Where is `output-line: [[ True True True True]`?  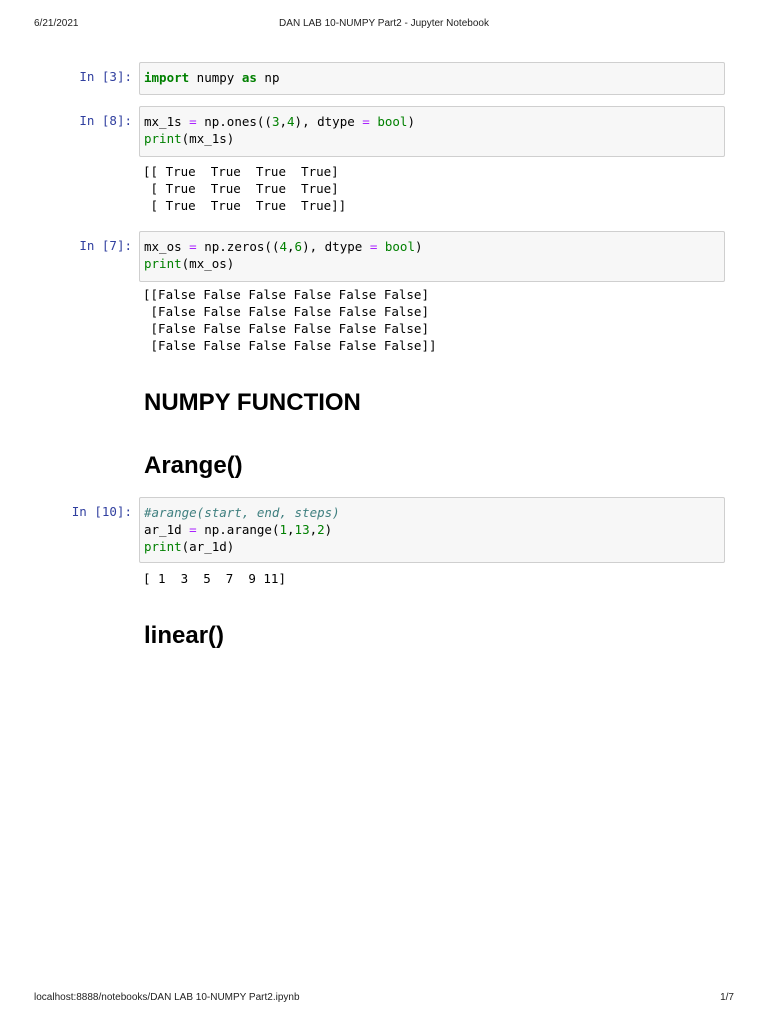 output-line: [[ True True True True] is located at coordinates (241, 171).